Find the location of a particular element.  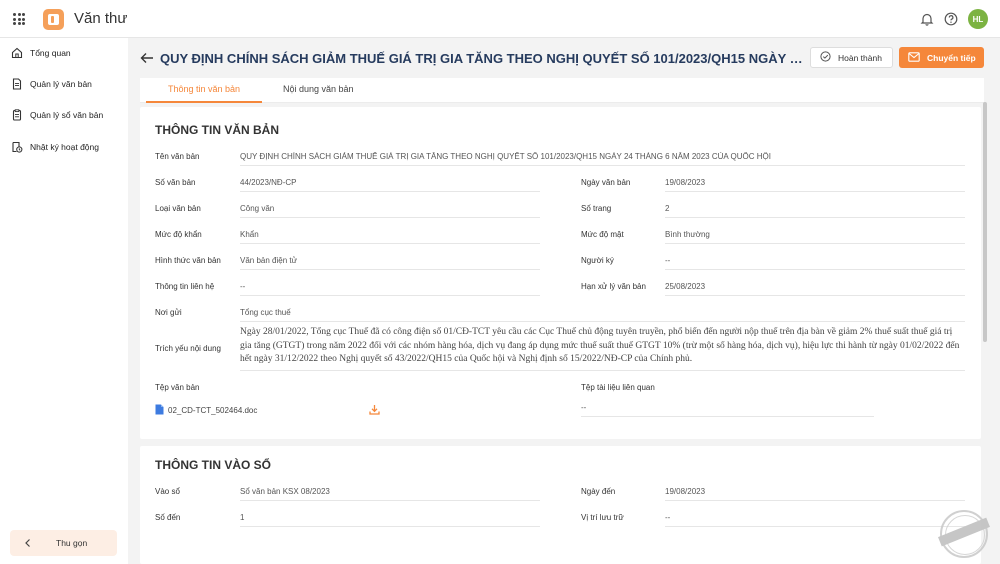

document-format-value: Văn bản điện tử is located at coordinates (390, 263).